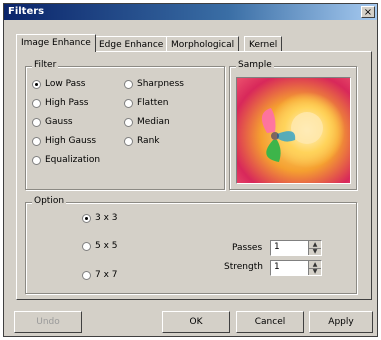 The width and height of the screenshot is (381, 340). I want to click on radio-rank: Rank, so click(142, 141).